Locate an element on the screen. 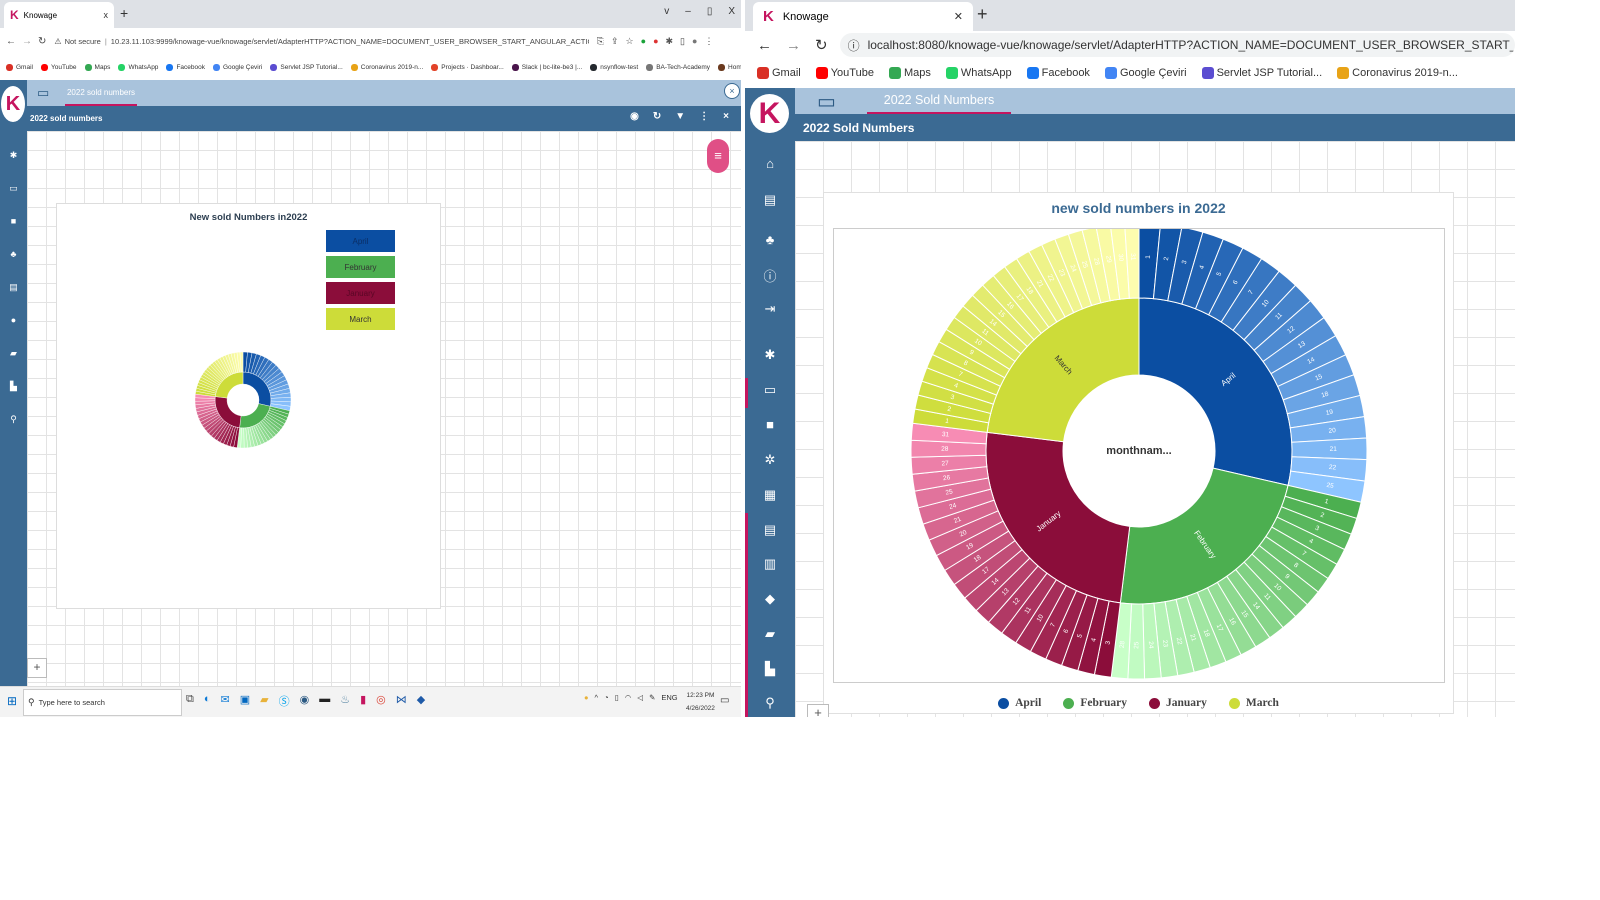 Image resolution: width=1600 pixels, height=900 pixels. document-icon: ▙ is located at coordinates (13, 386).